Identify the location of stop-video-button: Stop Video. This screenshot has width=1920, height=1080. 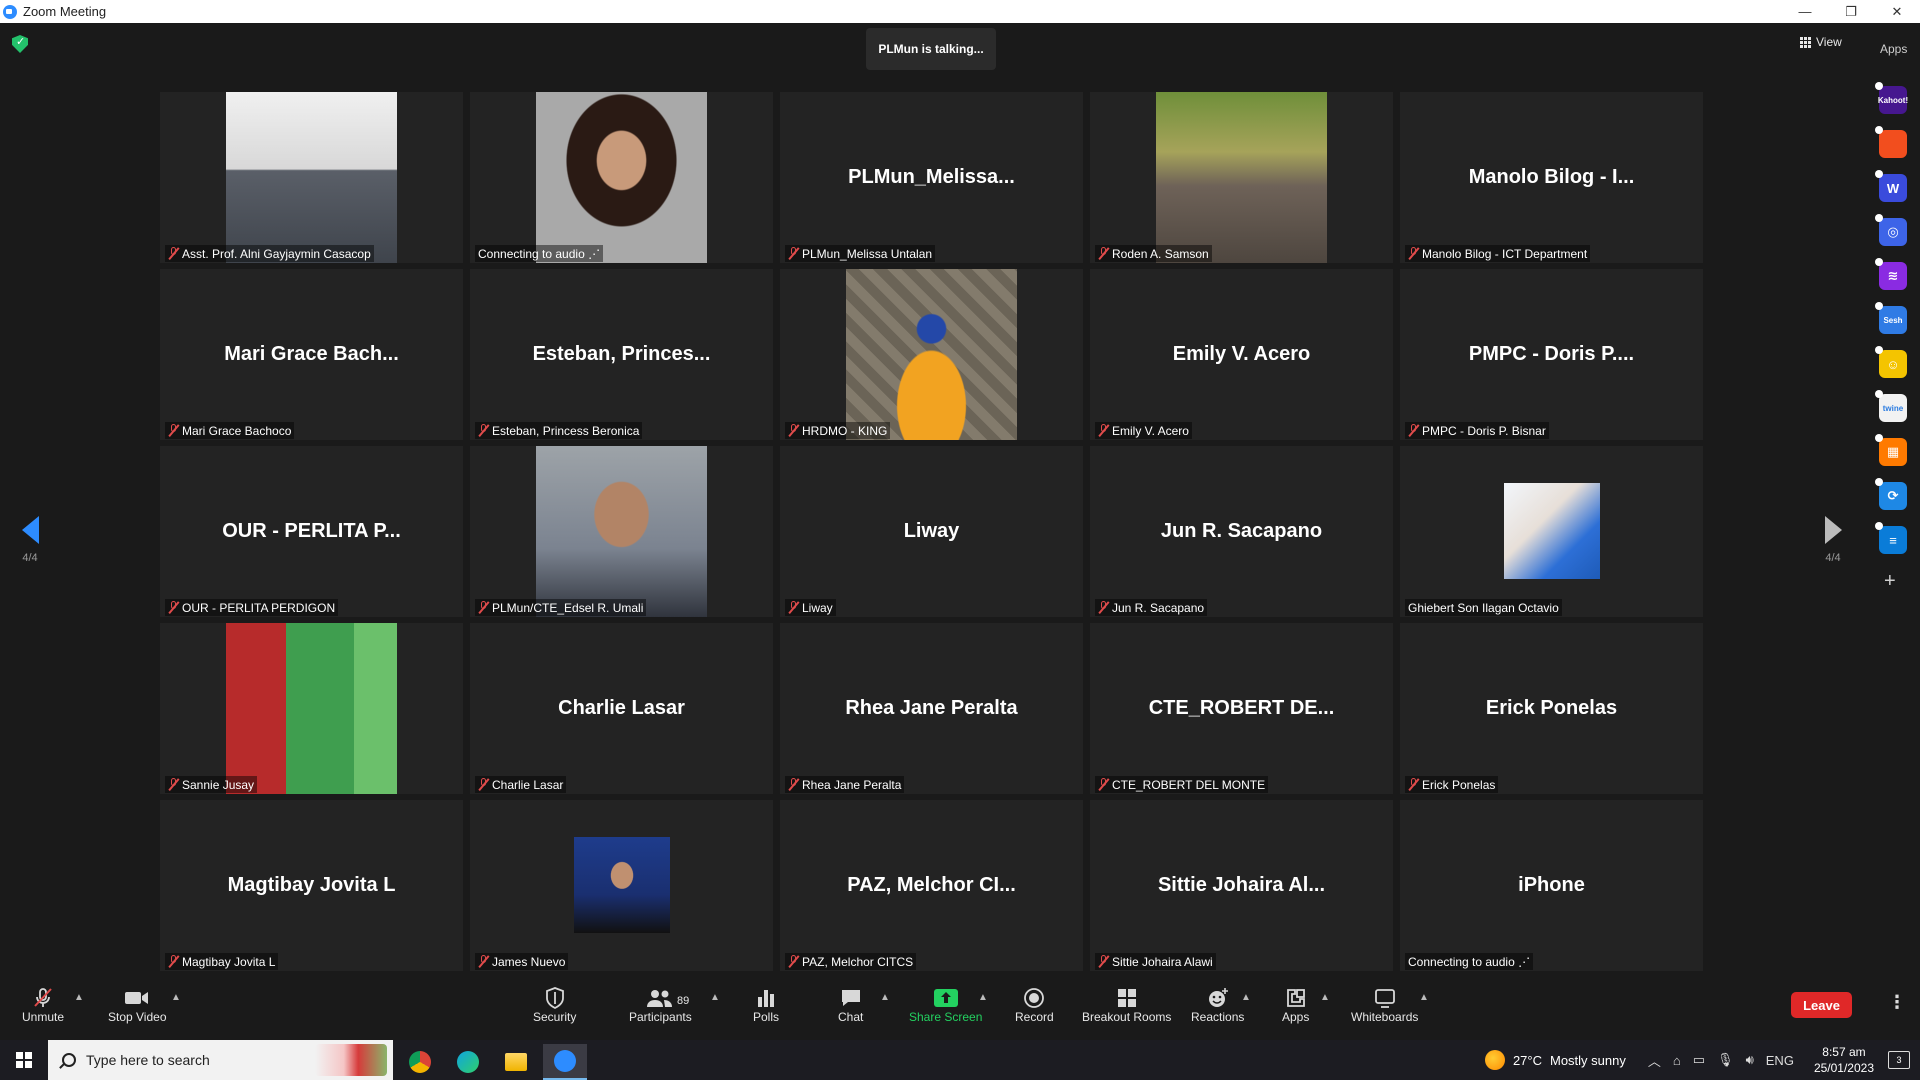
(137, 1005).